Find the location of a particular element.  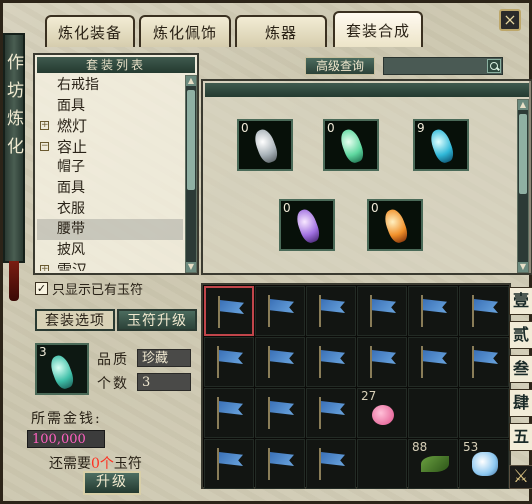

leaf-item-icon is located at coordinates (435, 464).